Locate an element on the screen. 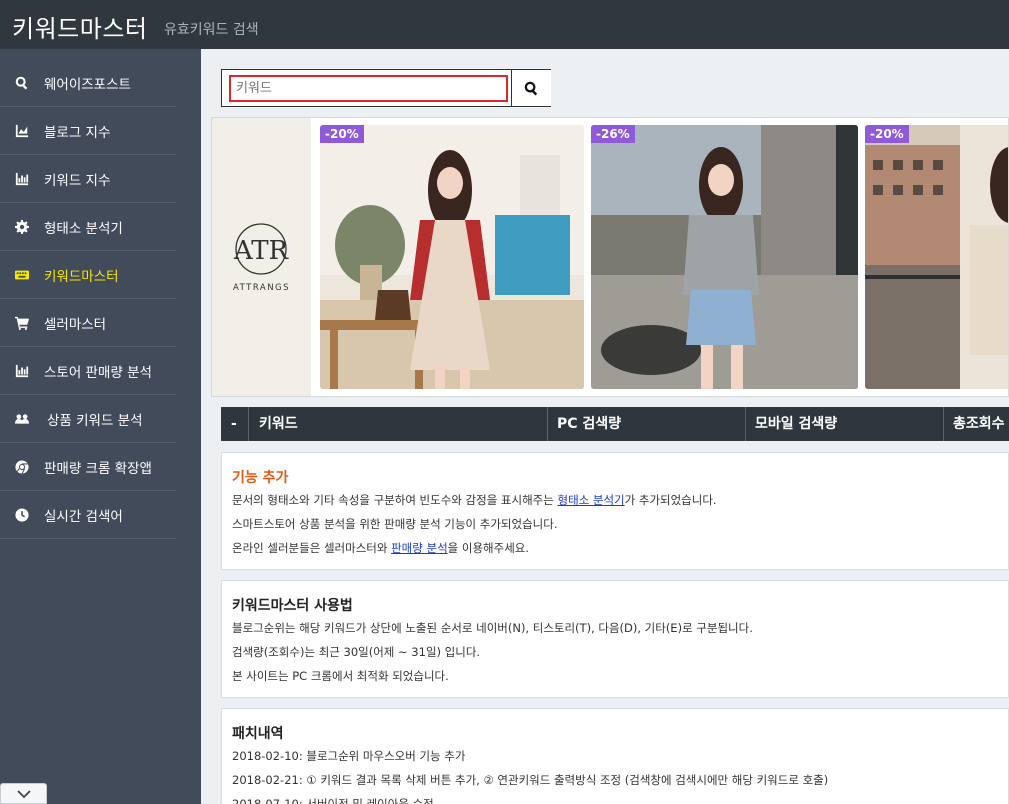  sidebar-item-label: 키워드마스터 is located at coordinates (81, 276).